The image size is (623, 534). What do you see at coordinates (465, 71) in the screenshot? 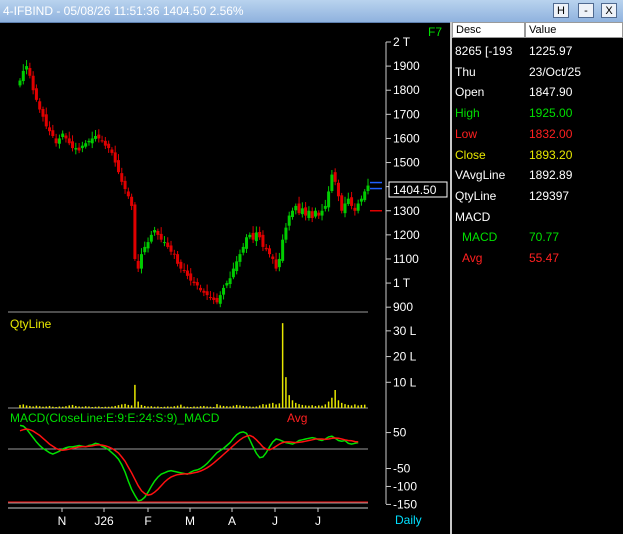
I see `panel-row-desc: Thu` at bounding box center [465, 71].